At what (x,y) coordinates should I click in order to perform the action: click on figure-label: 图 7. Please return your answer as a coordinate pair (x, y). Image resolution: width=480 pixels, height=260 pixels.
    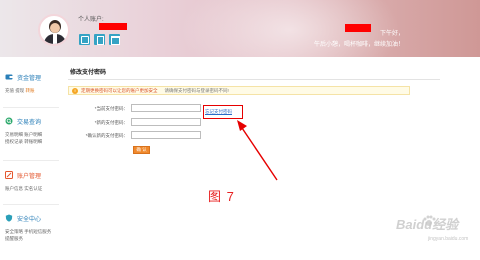
    Looking at the image, I should click on (221, 196).